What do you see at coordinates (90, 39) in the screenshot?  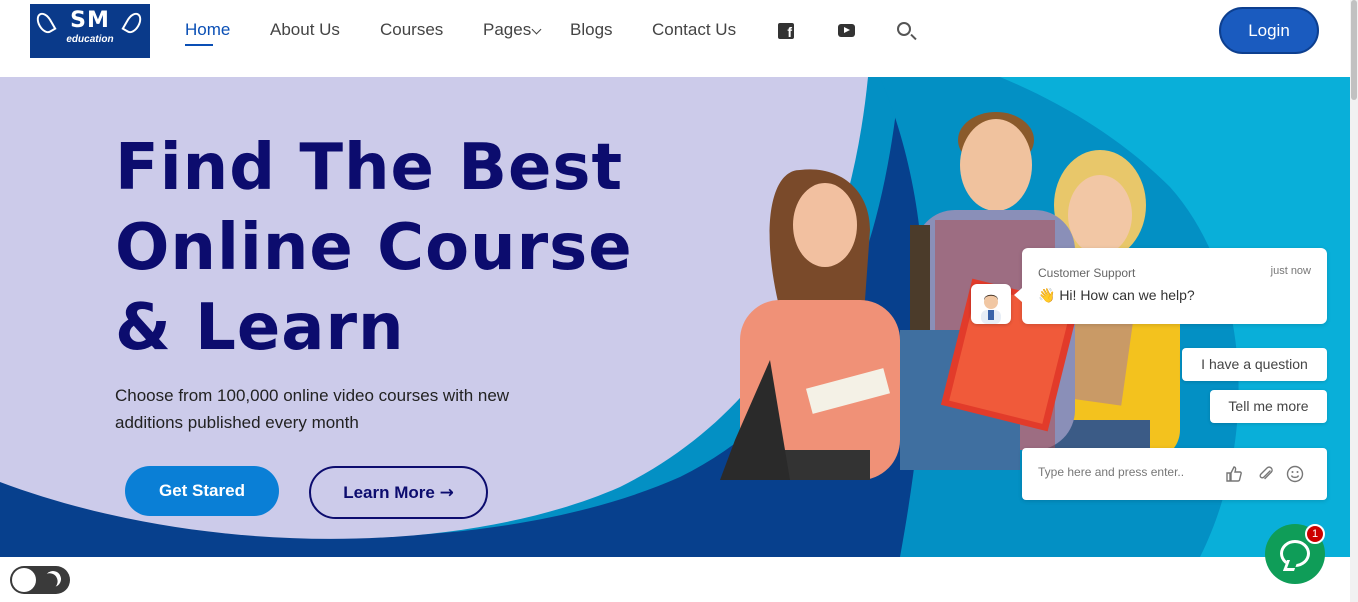 I see `logo-subtitle: education` at bounding box center [90, 39].